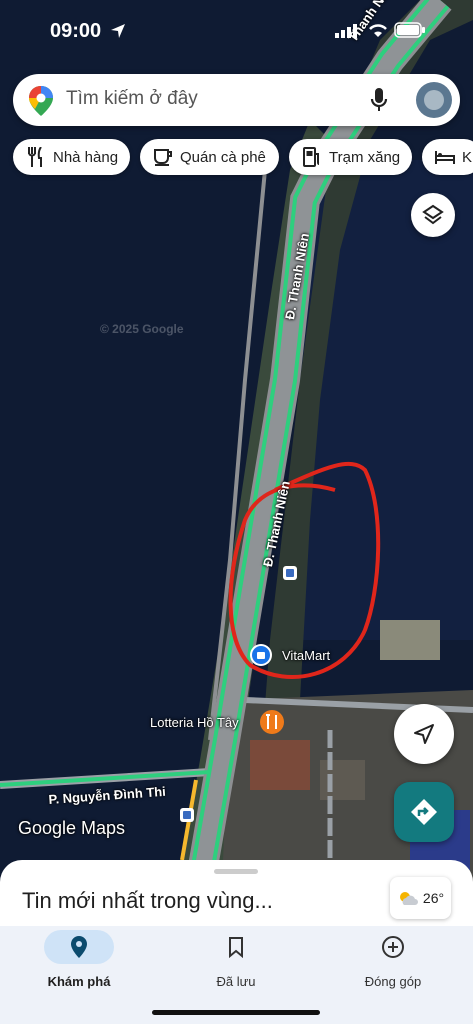 The height and width of the screenshot is (1024, 473). What do you see at coordinates (420, 898) in the screenshot?
I see `weather-badge: 26°` at bounding box center [420, 898].